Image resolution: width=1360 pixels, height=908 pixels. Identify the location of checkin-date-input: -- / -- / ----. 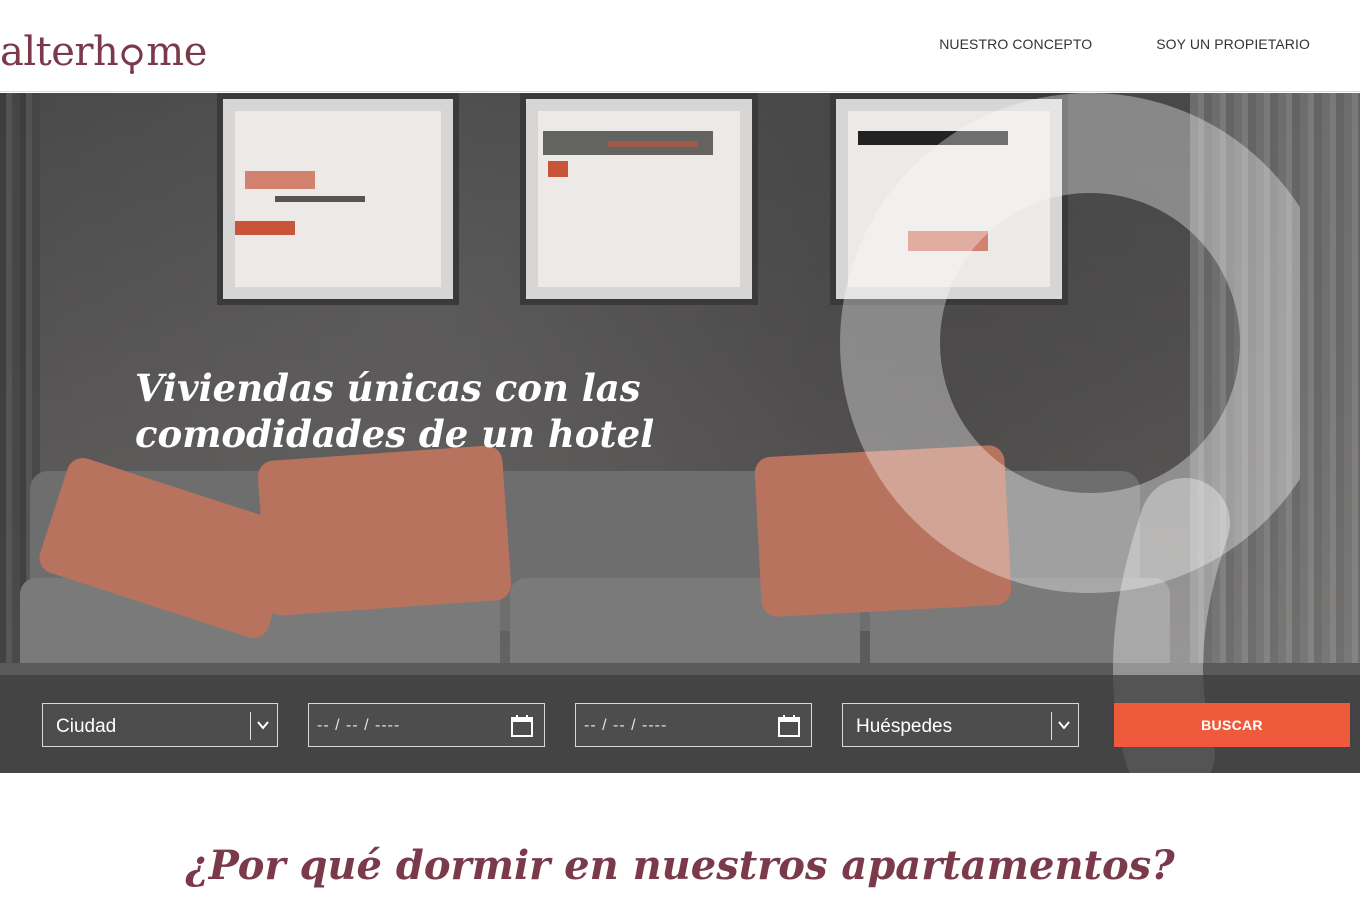
(426, 725).